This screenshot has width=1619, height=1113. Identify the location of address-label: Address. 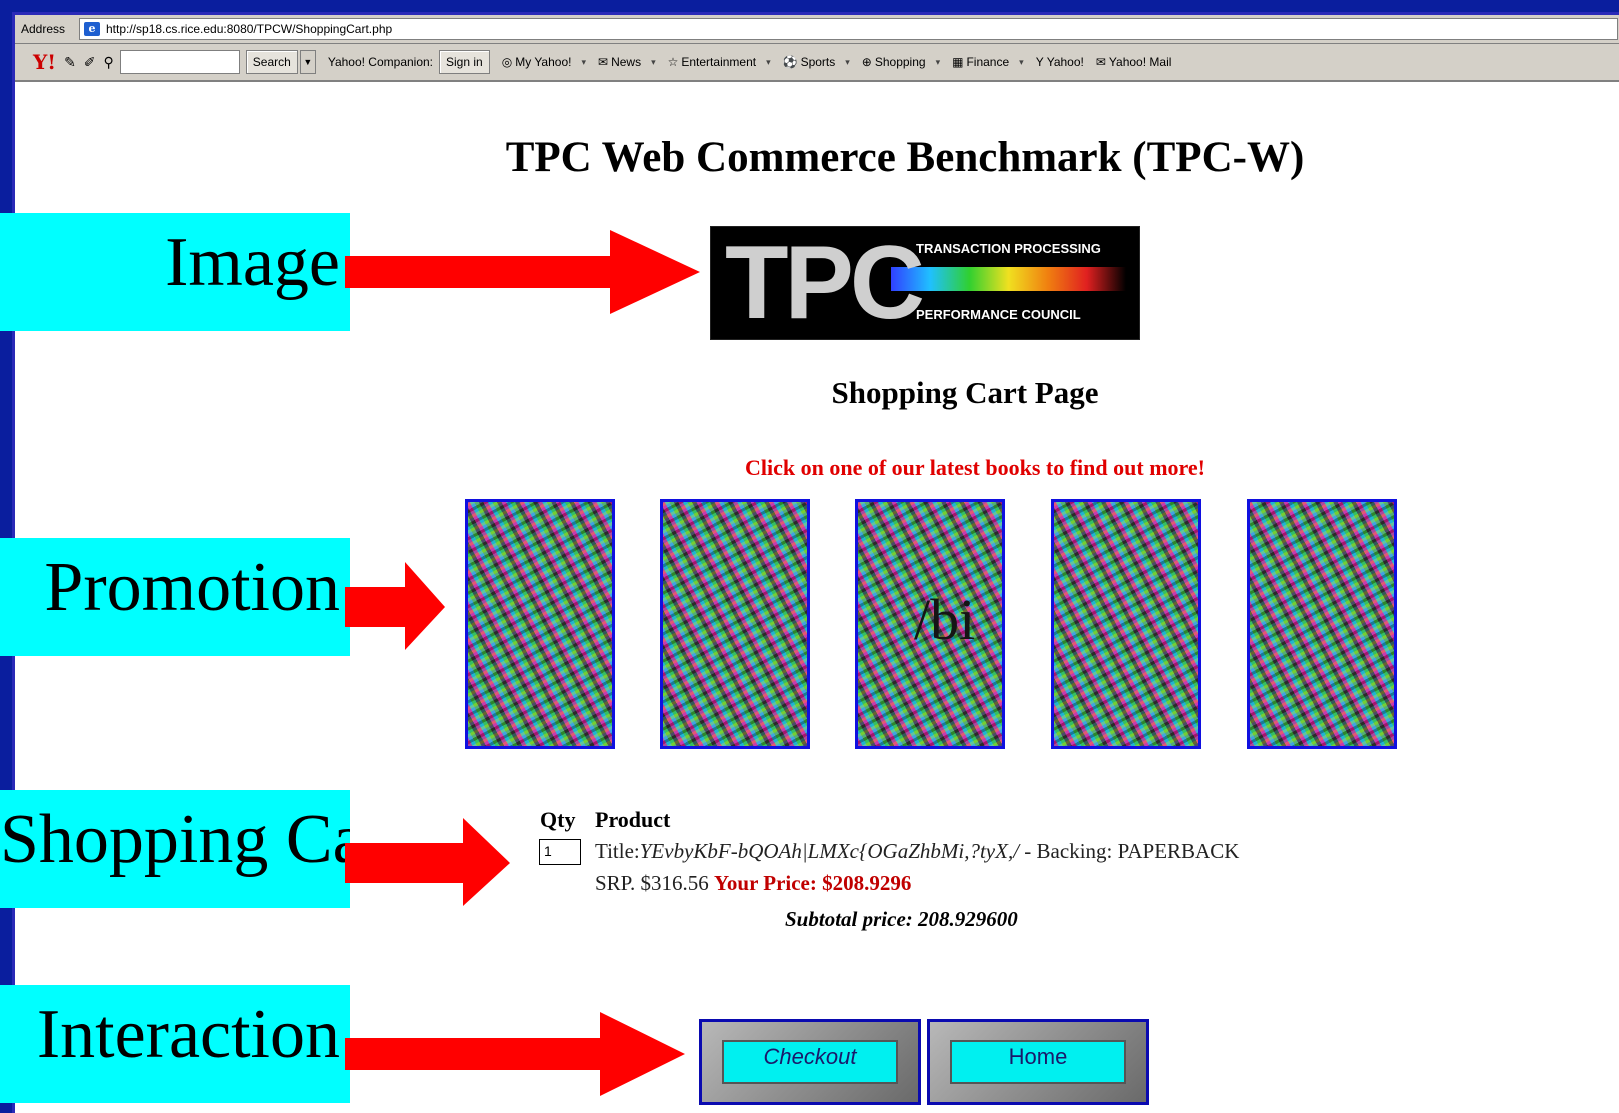
(43, 29).